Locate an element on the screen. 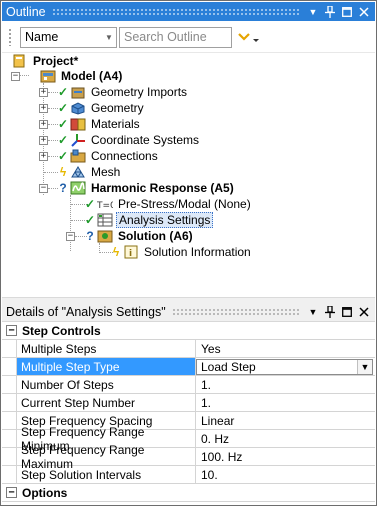 This screenshot has width=377, height=506. details-title-bar: Details of "Analysis Settings" ▼ is located at coordinates (188, 312).